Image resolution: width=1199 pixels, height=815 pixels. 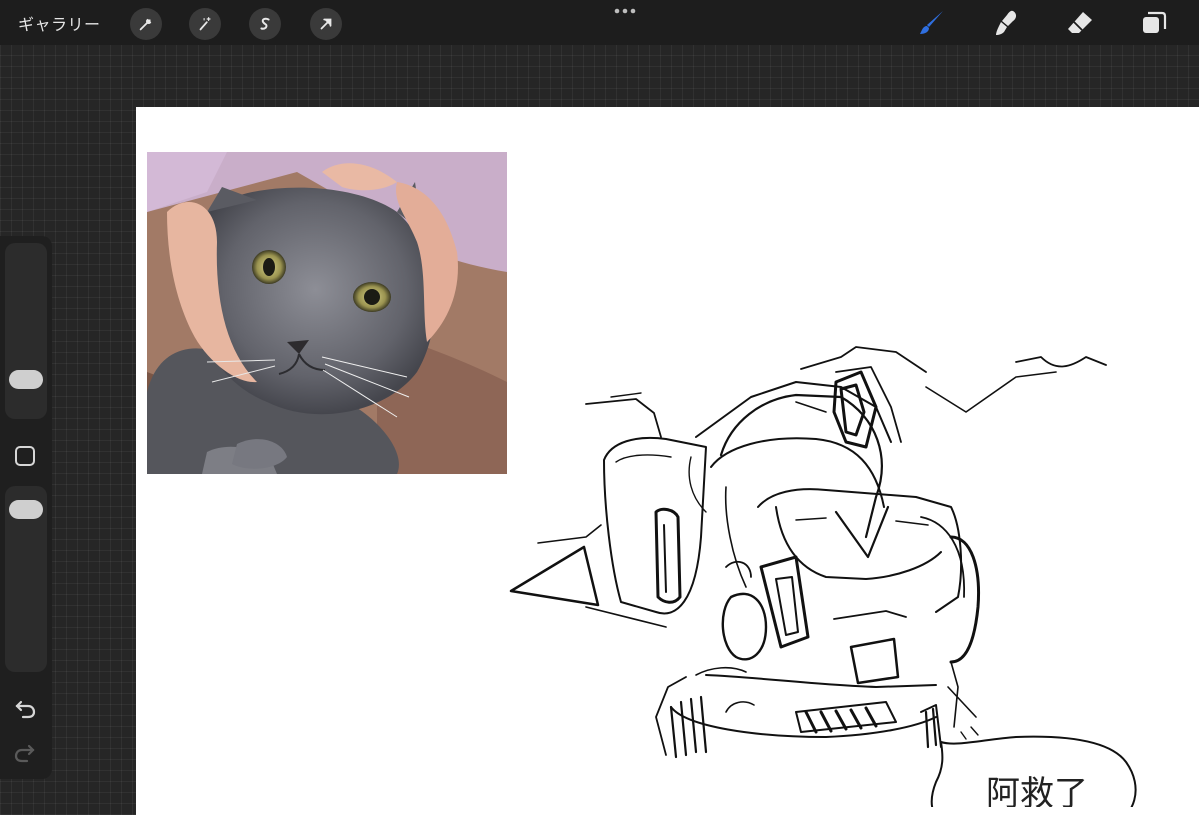 I want to click on brush-size-thumb, so click(x=26, y=379).